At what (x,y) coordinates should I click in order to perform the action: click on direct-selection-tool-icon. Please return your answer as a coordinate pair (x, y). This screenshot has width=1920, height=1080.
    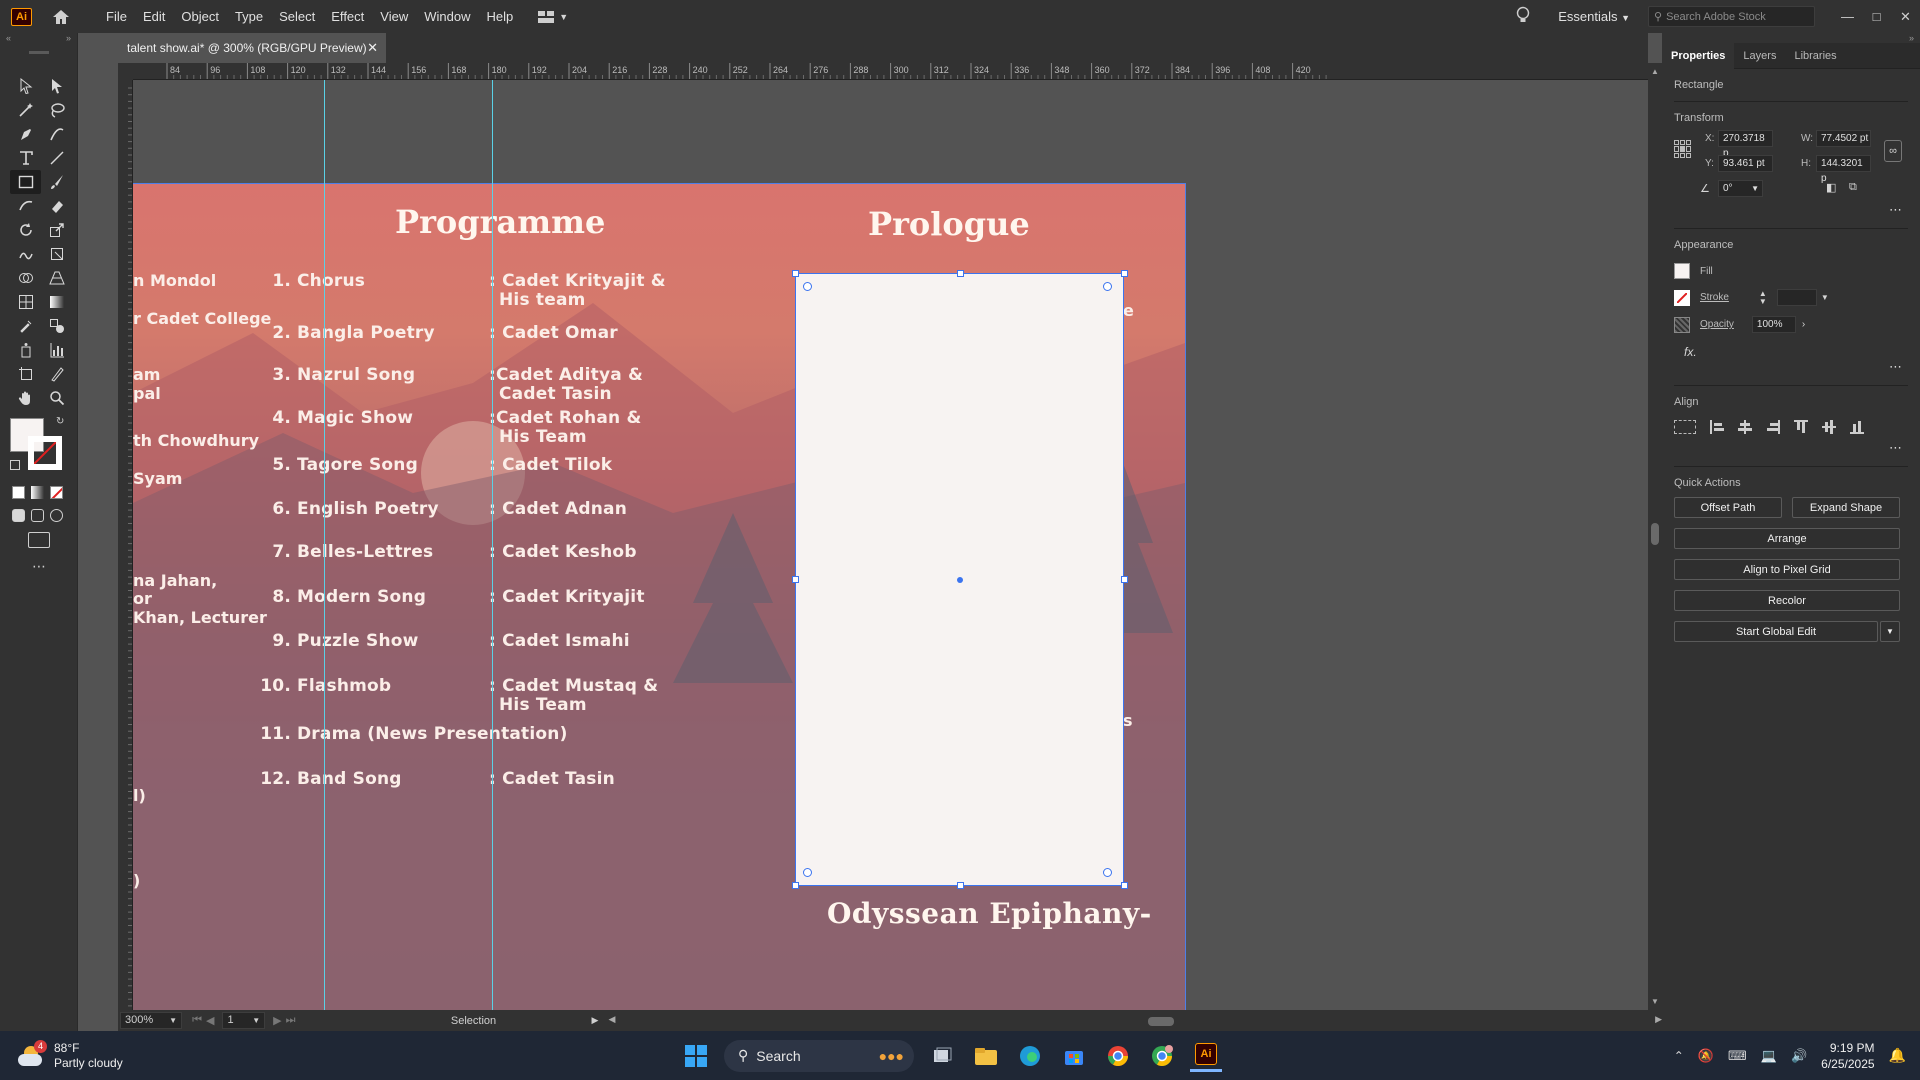
    Looking at the image, I should click on (56, 86).